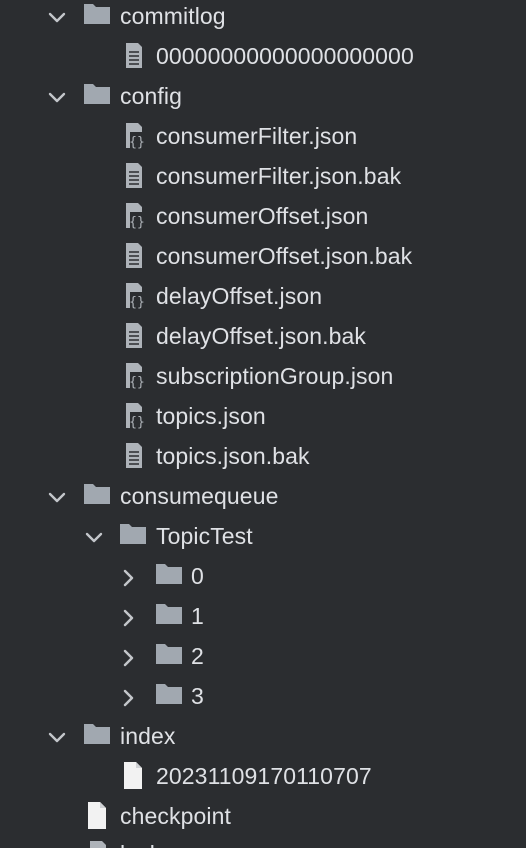 Image resolution: width=526 pixels, height=848 pixels. What do you see at coordinates (263, 843) in the screenshot?
I see `tree-row-lock: lock` at bounding box center [263, 843].